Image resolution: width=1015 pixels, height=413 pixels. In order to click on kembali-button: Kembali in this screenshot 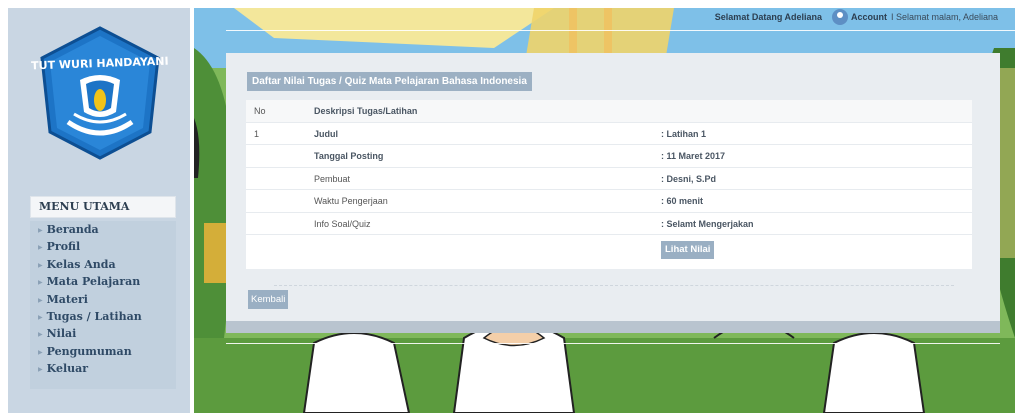, I will do `click(268, 299)`.